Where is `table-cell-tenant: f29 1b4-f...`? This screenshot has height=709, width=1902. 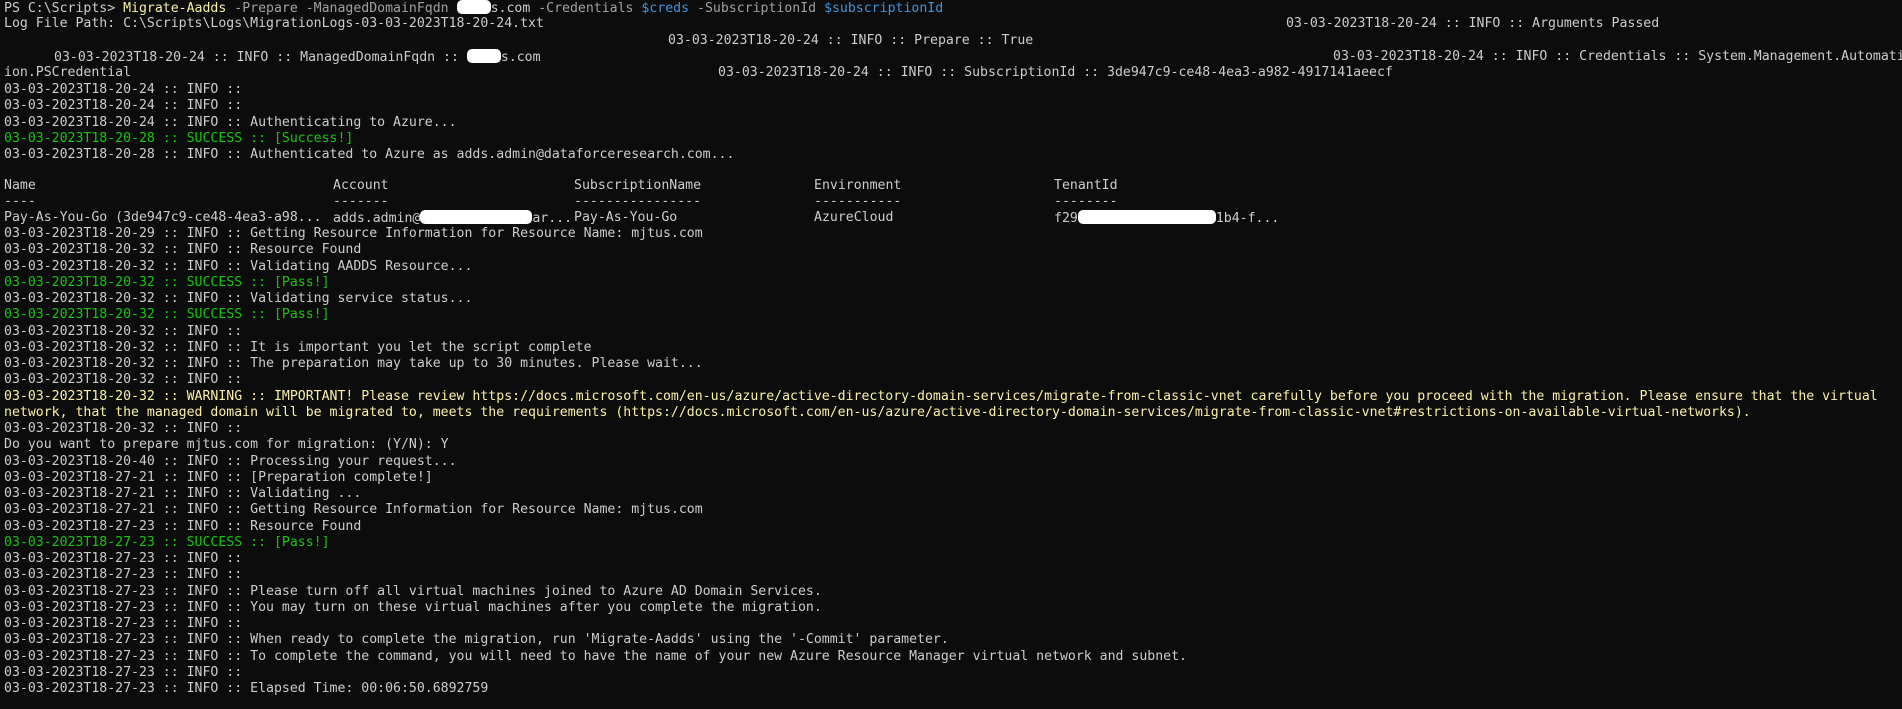 table-cell-tenant: f29 1b4-f... is located at coordinates (1166, 218).